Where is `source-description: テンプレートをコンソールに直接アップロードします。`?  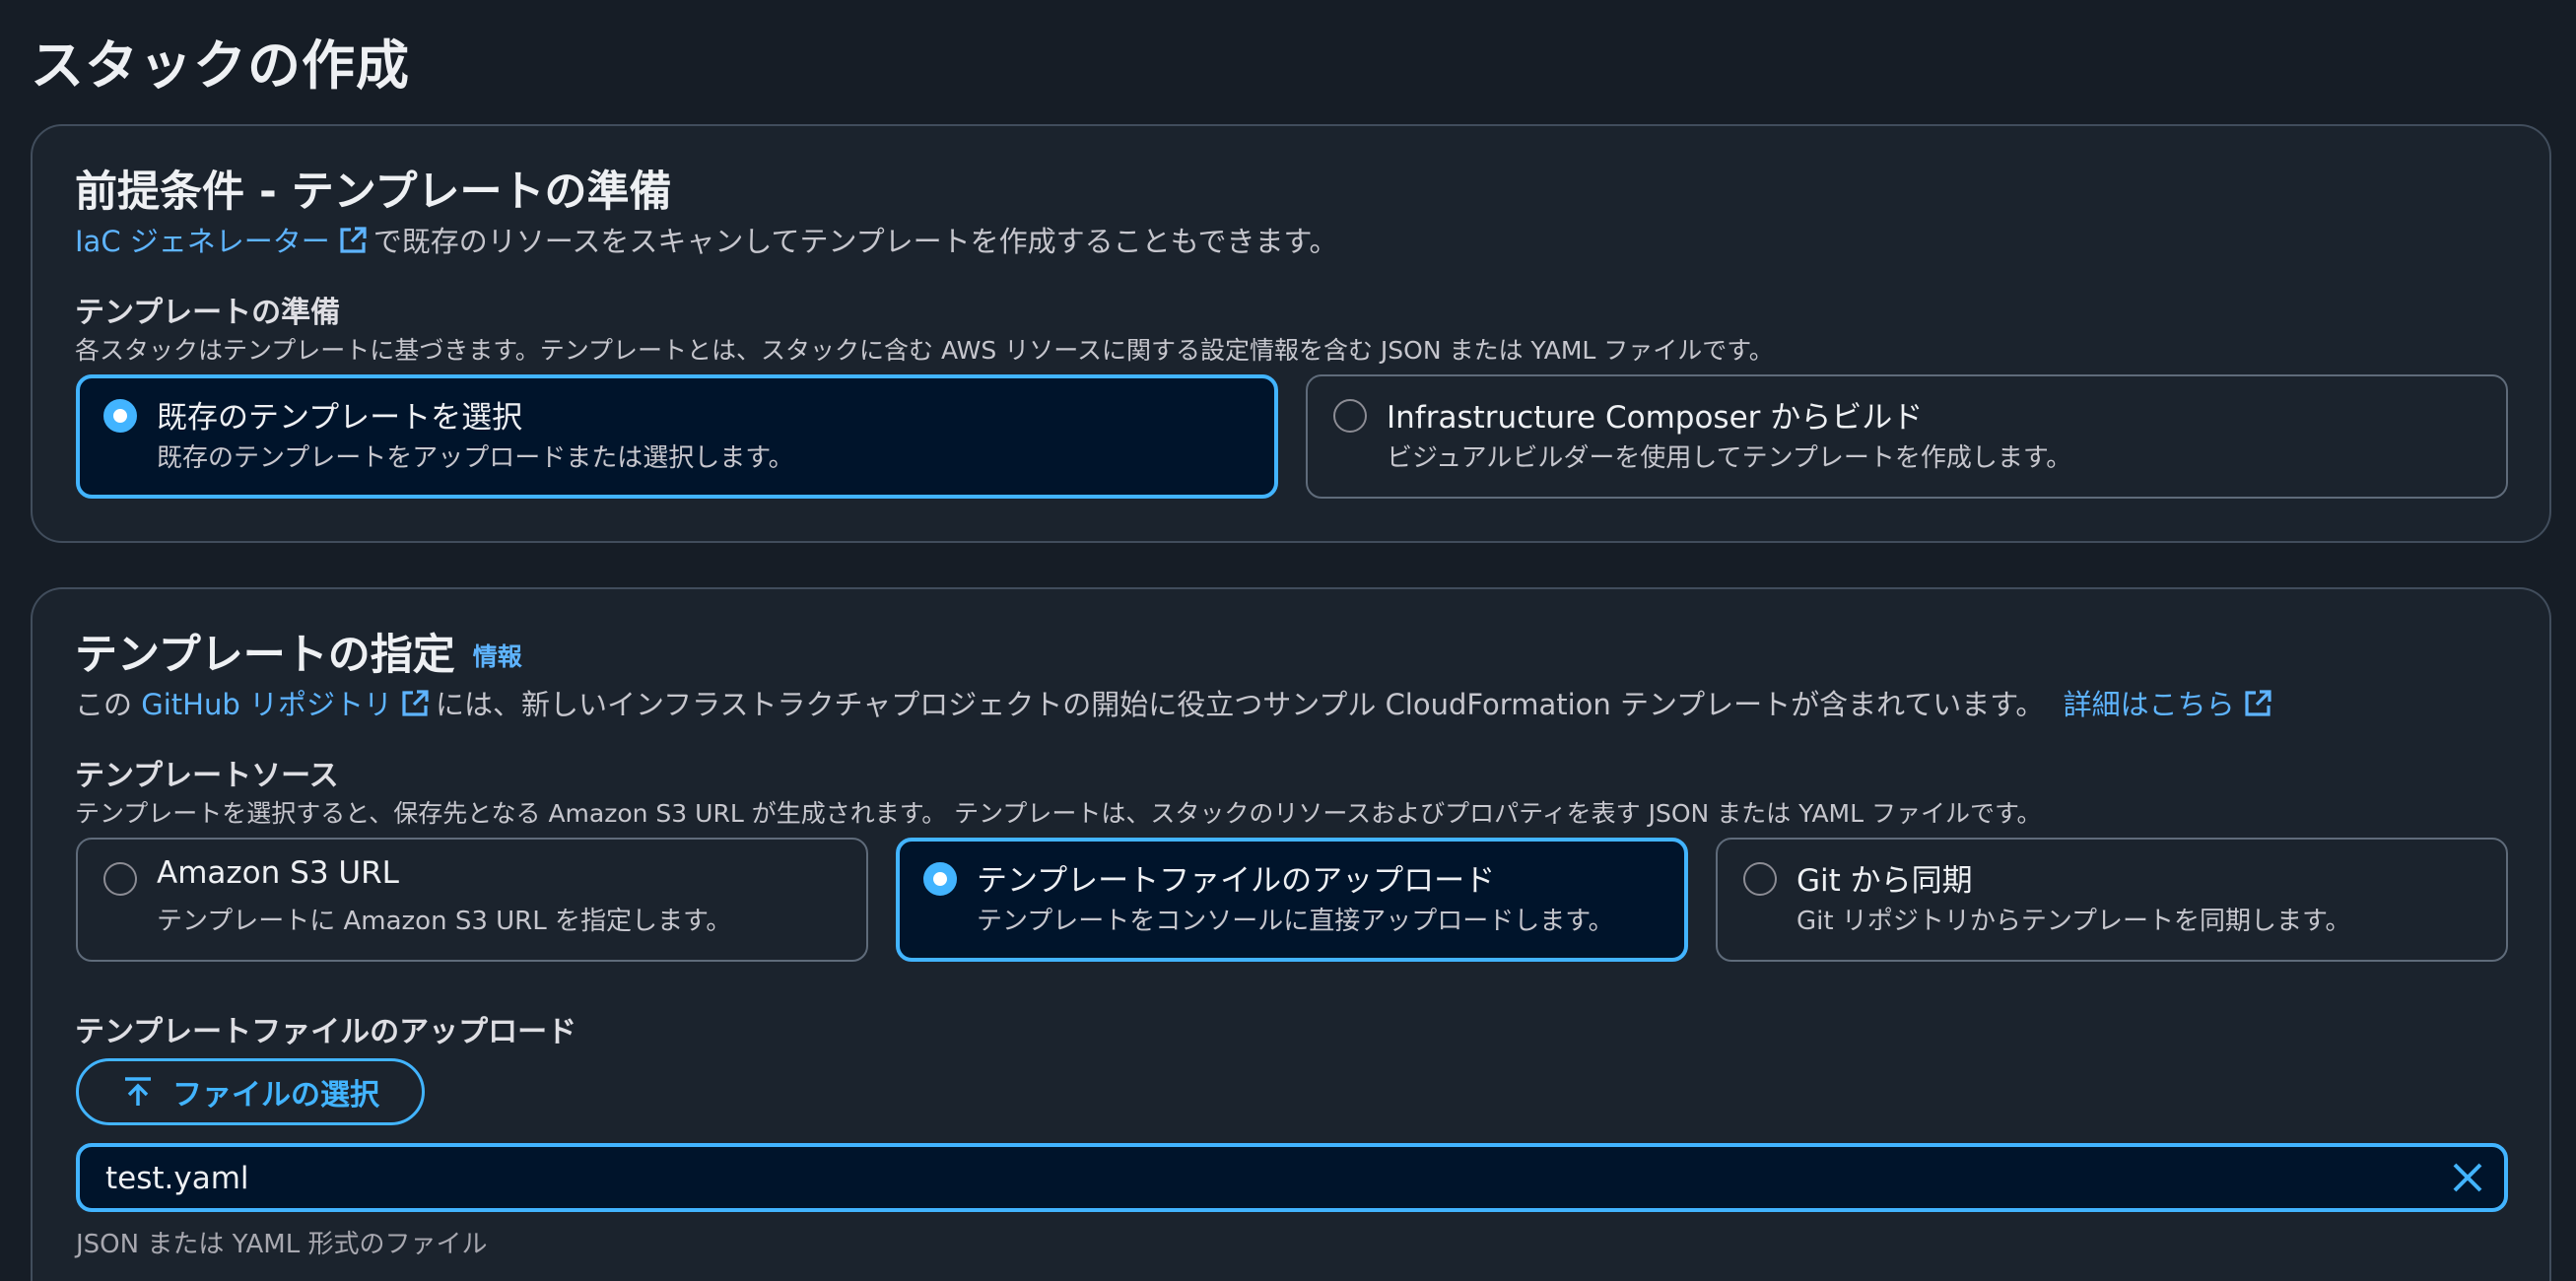
source-description: テンプレートをコンソールに直接アップロードします。 is located at coordinates (1296, 922).